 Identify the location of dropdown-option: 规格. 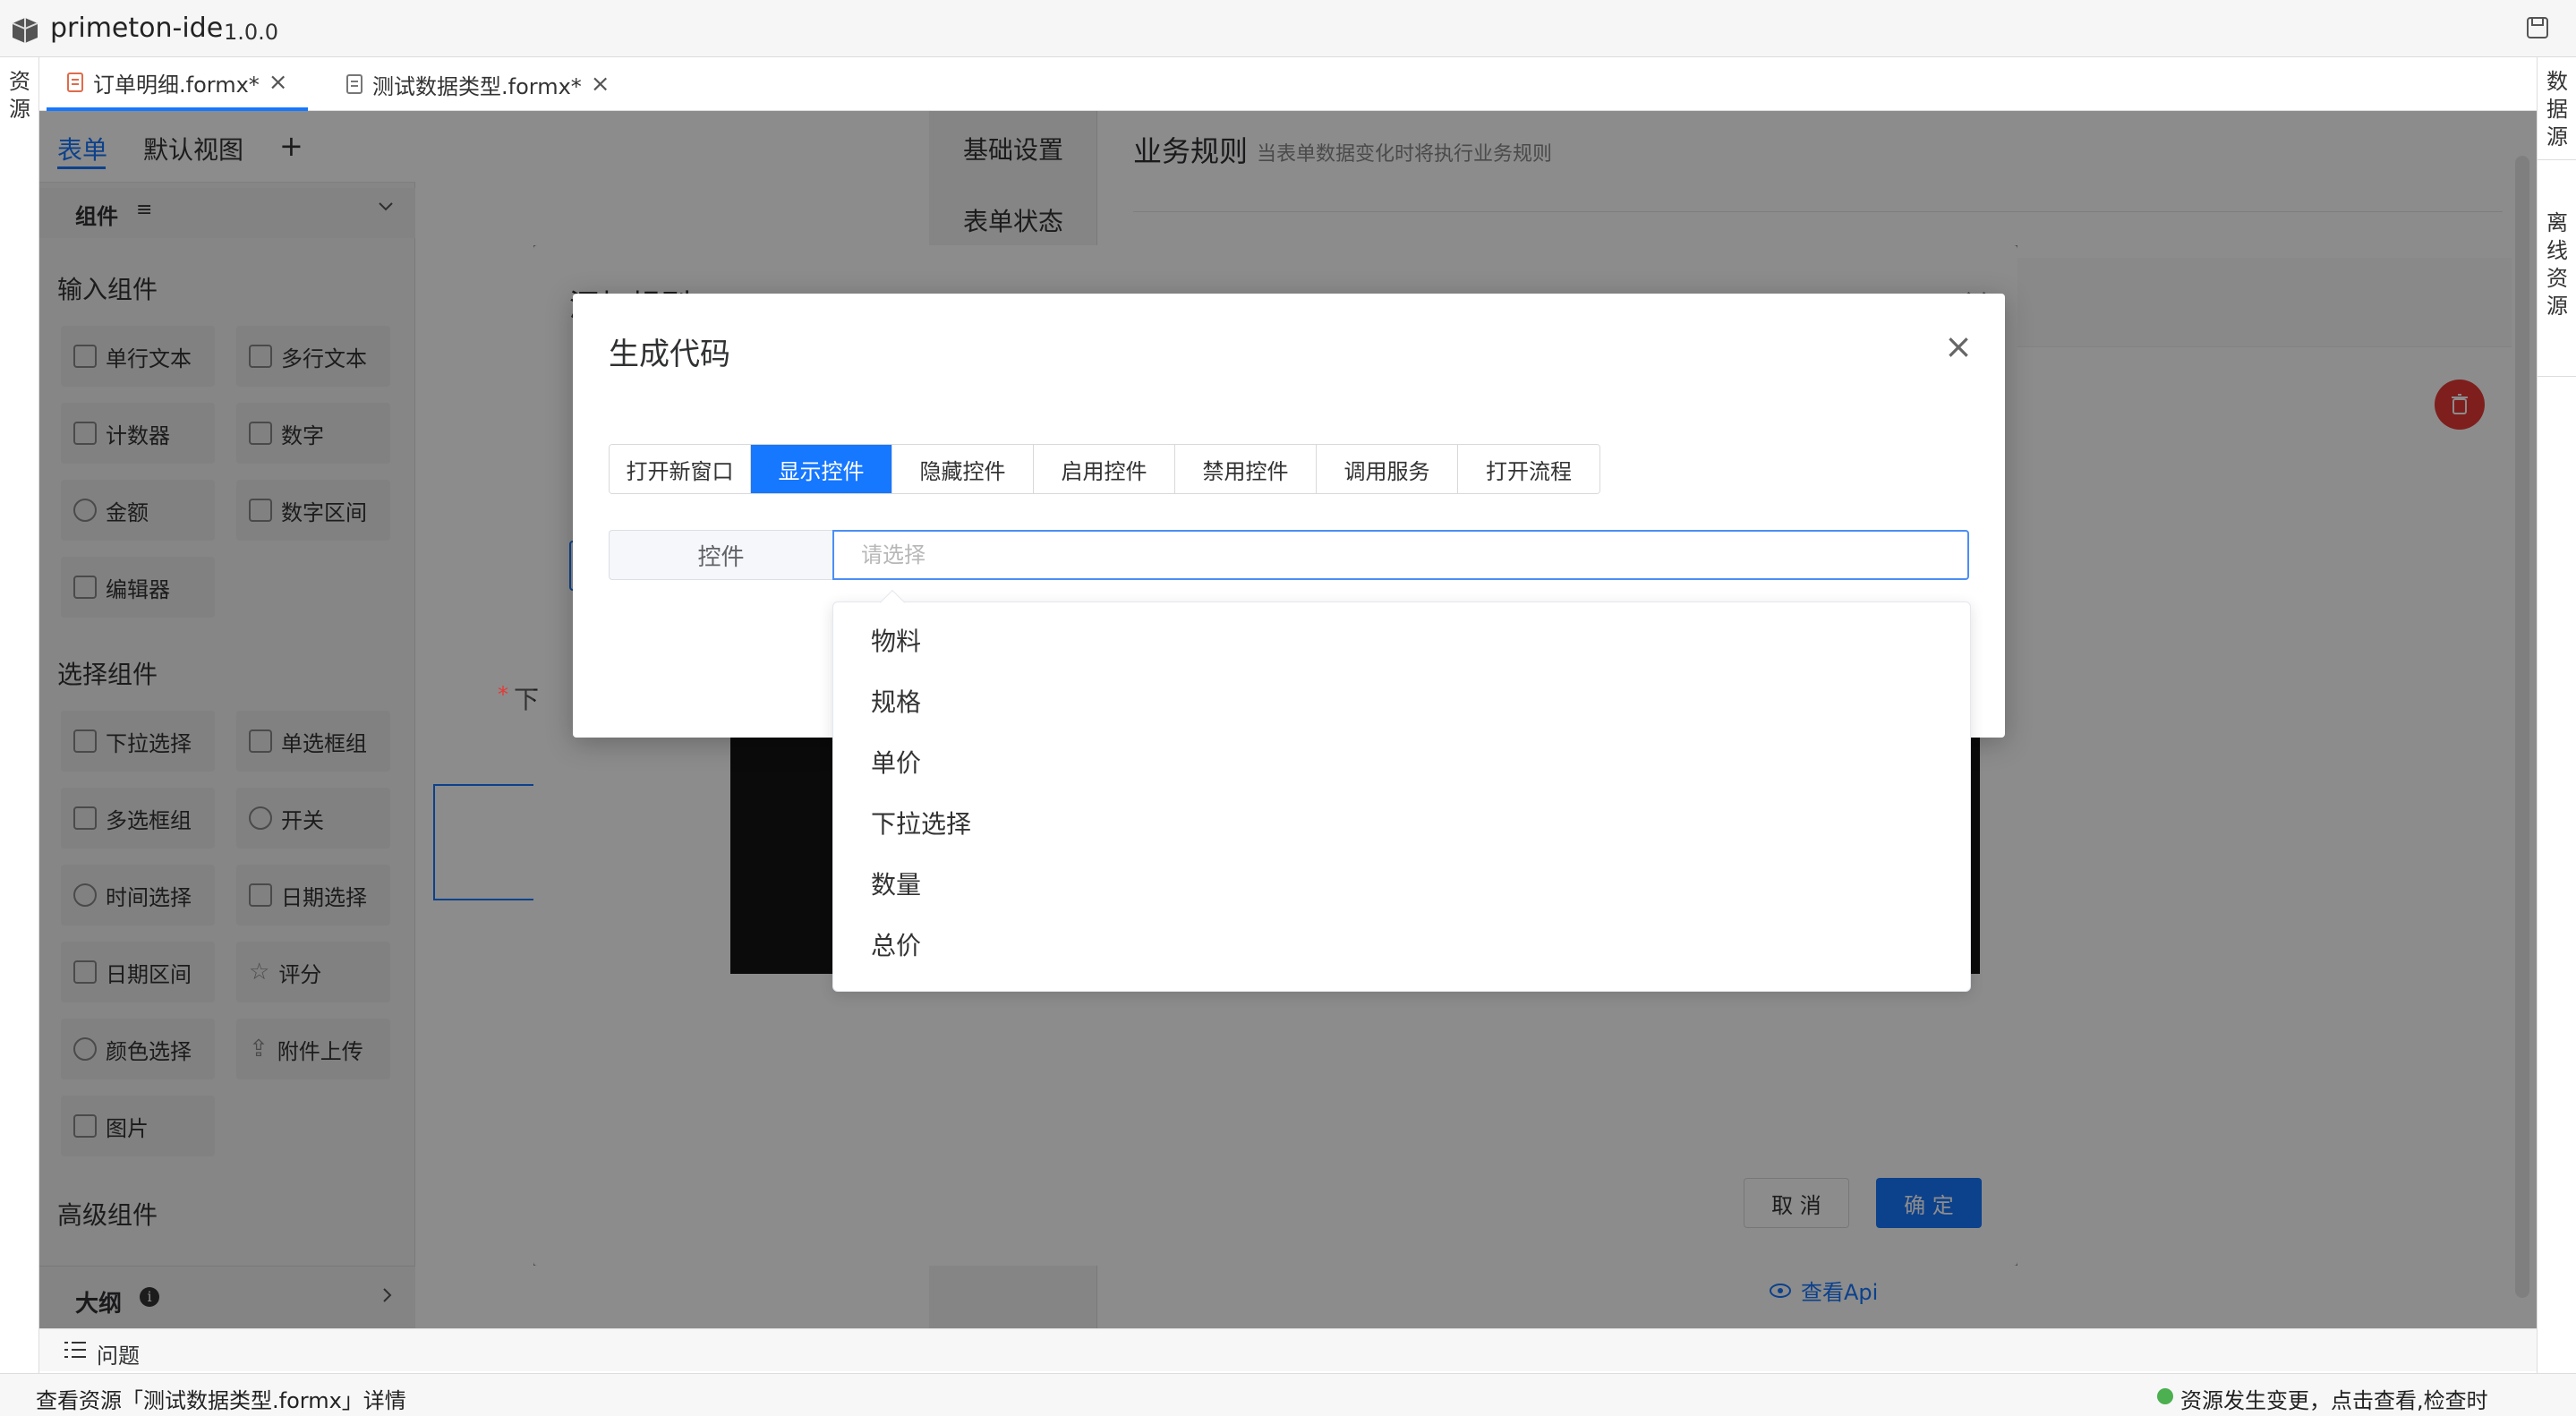
(1402, 700).